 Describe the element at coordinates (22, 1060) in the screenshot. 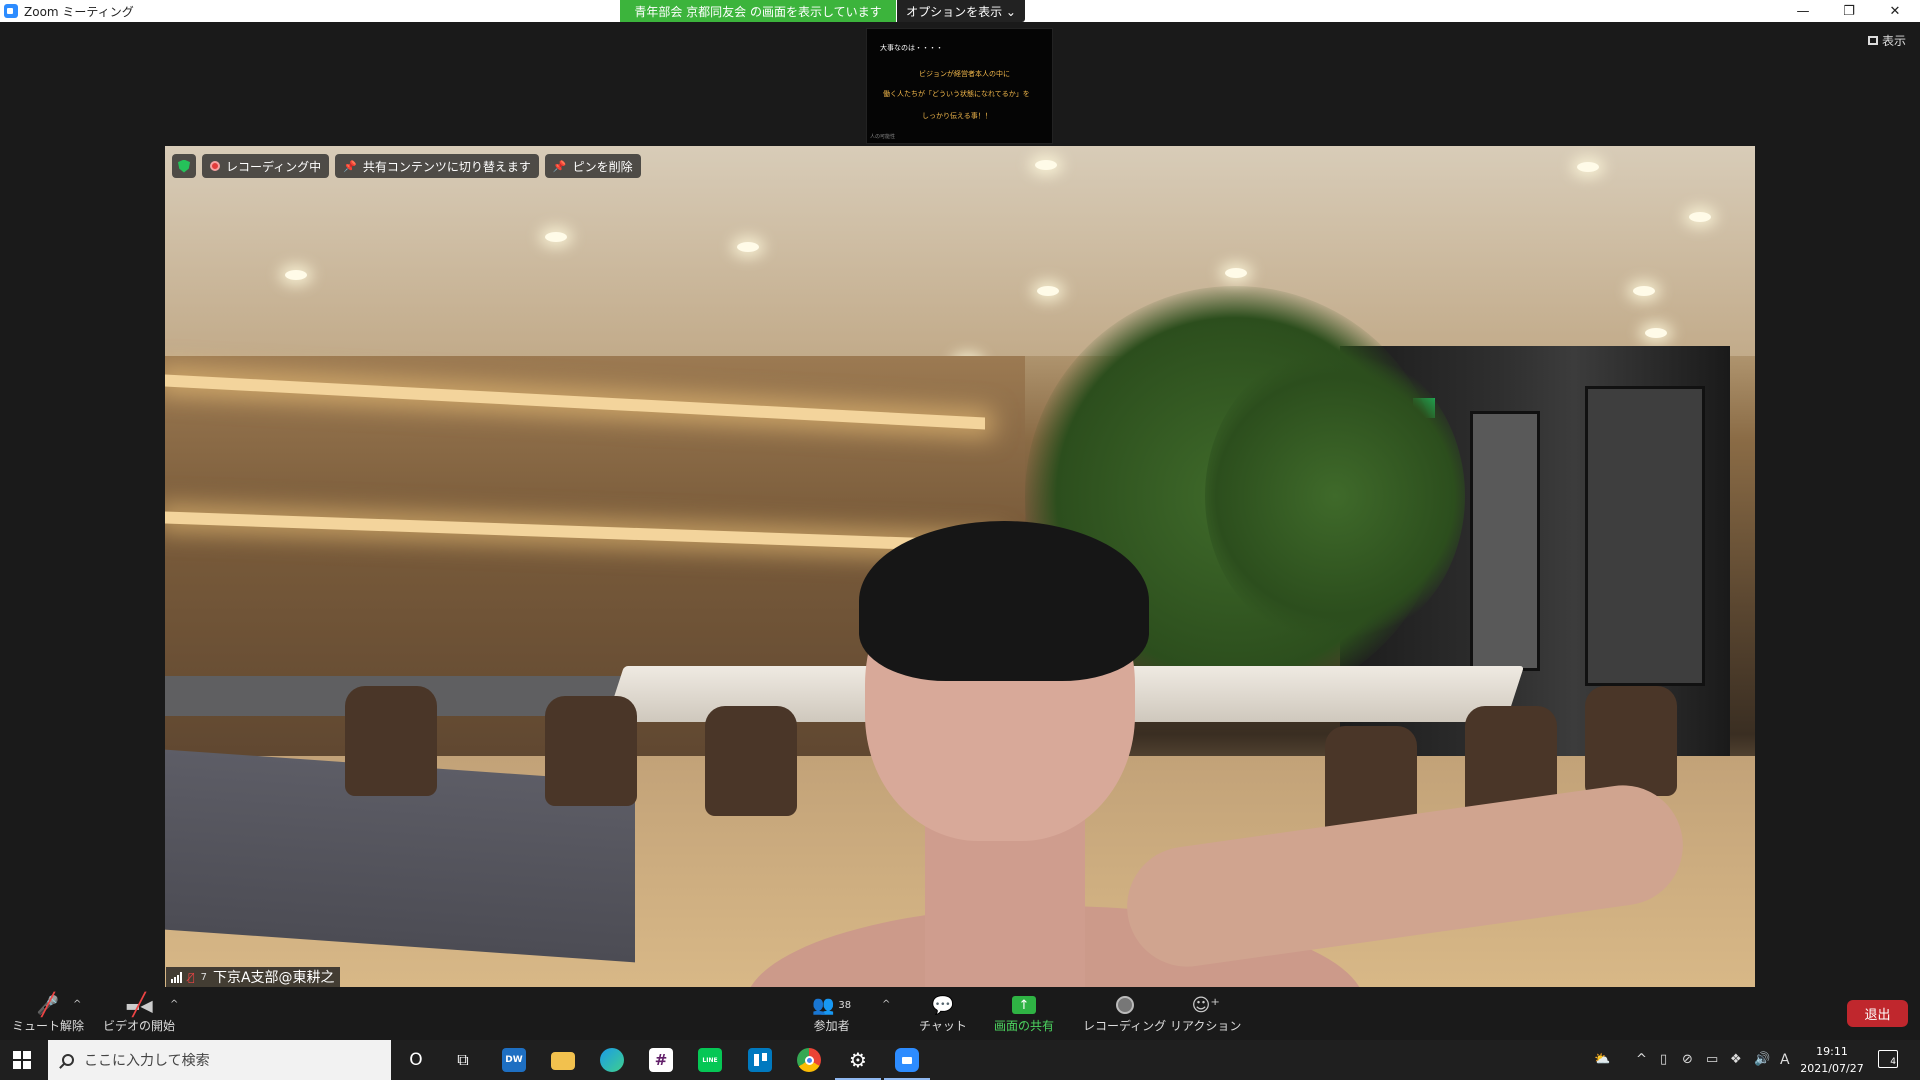

I see `windows-start-icon` at that location.